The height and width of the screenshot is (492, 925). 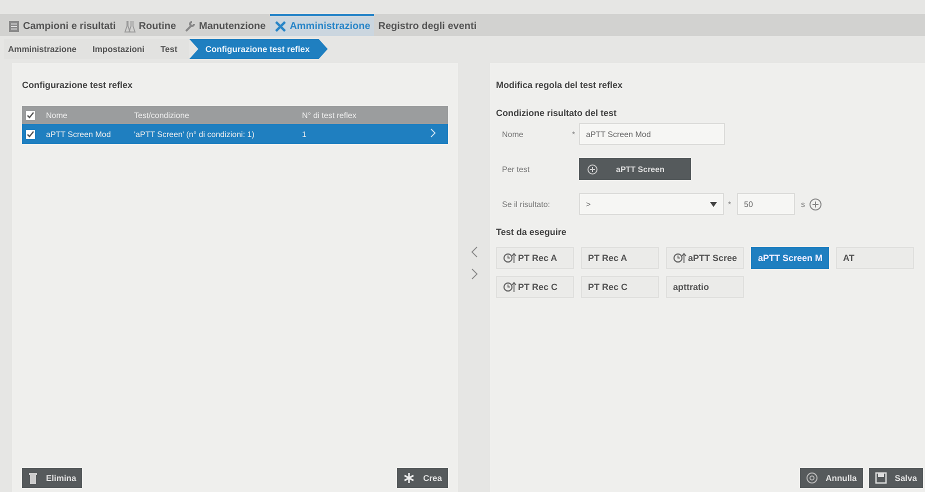 What do you see at coordinates (705, 287) in the screenshot?
I see `test-chip: apttratio` at bounding box center [705, 287].